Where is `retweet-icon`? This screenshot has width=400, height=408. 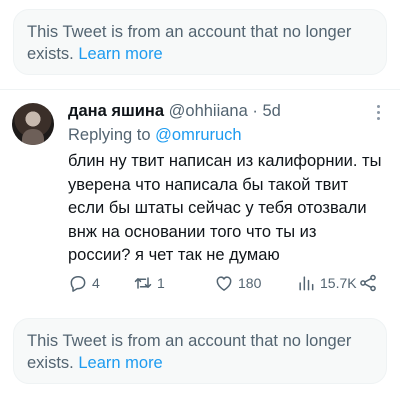 retweet-icon is located at coordinates (143, 283).